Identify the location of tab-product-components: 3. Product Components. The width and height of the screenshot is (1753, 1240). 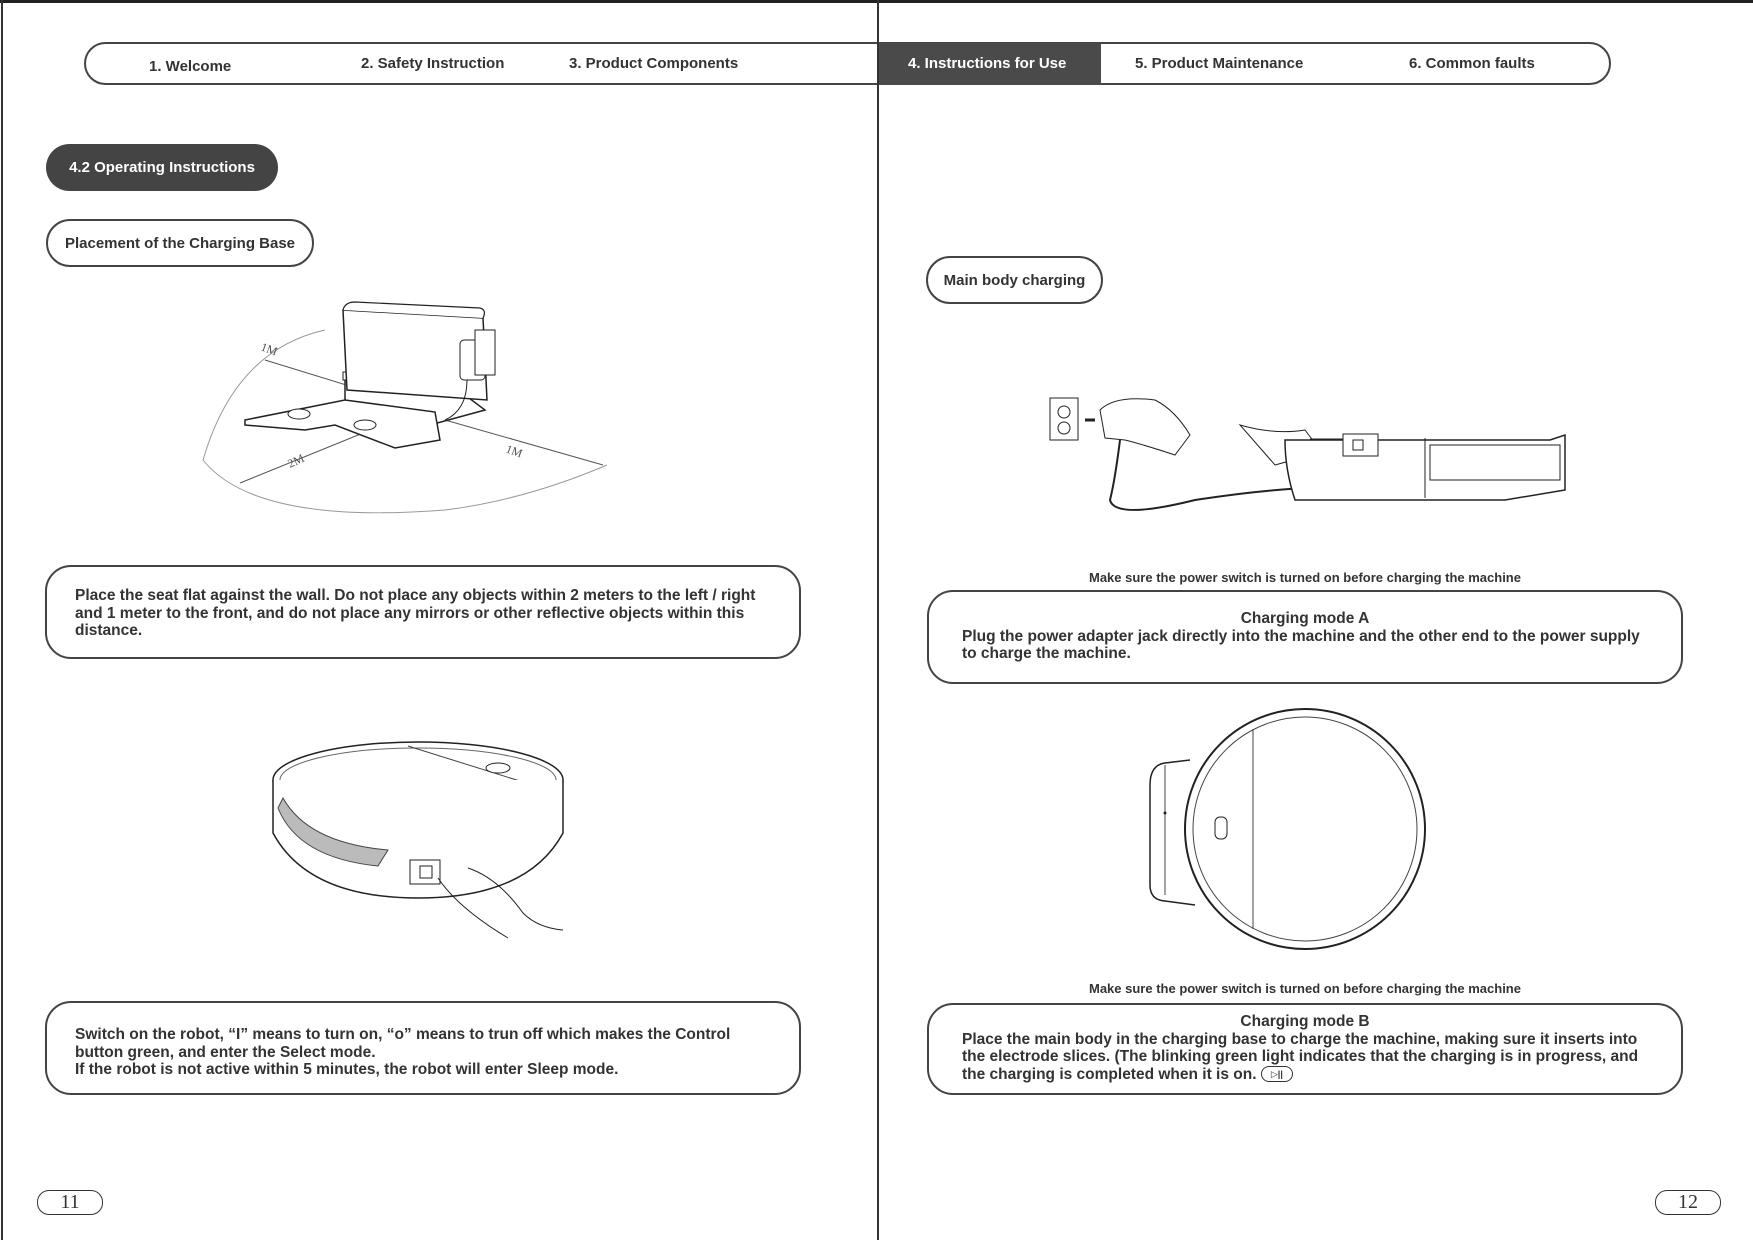
(653, 63).